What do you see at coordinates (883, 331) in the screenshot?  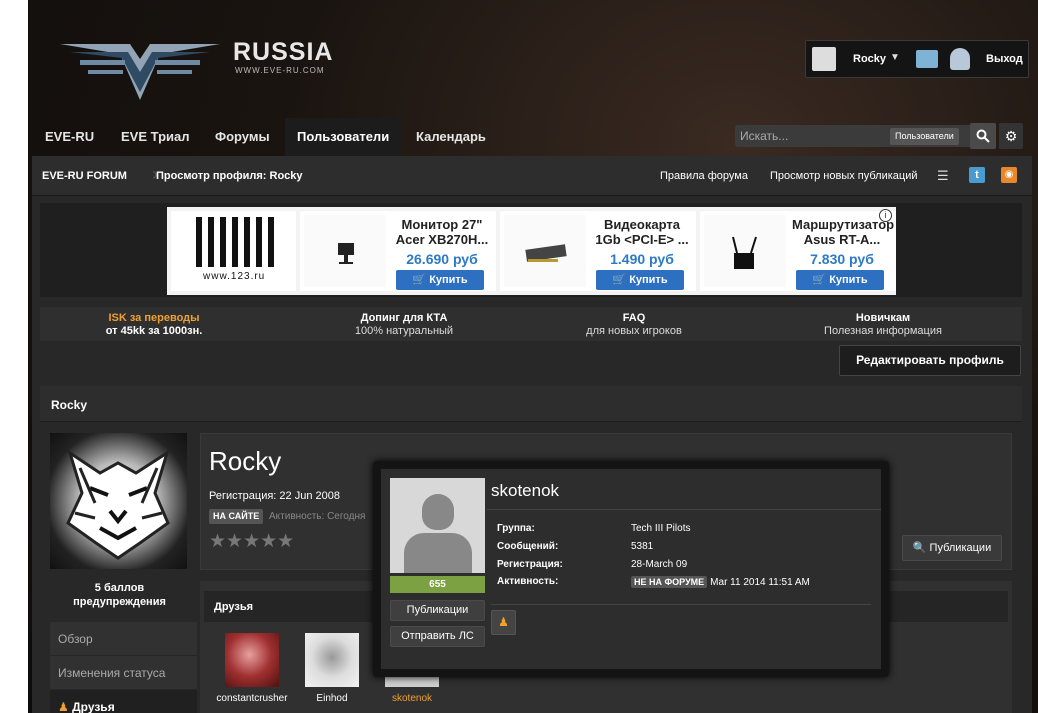 I see `promo-sub: Полезная информация` at bounding box center [883, 331].